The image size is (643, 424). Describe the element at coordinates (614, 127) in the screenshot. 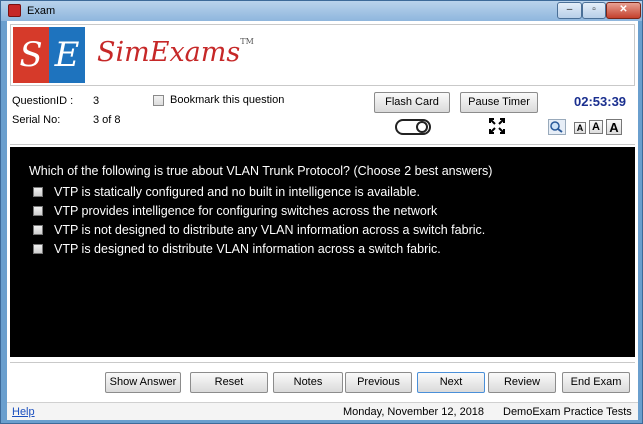

I see `font-large-button: A` at that location.